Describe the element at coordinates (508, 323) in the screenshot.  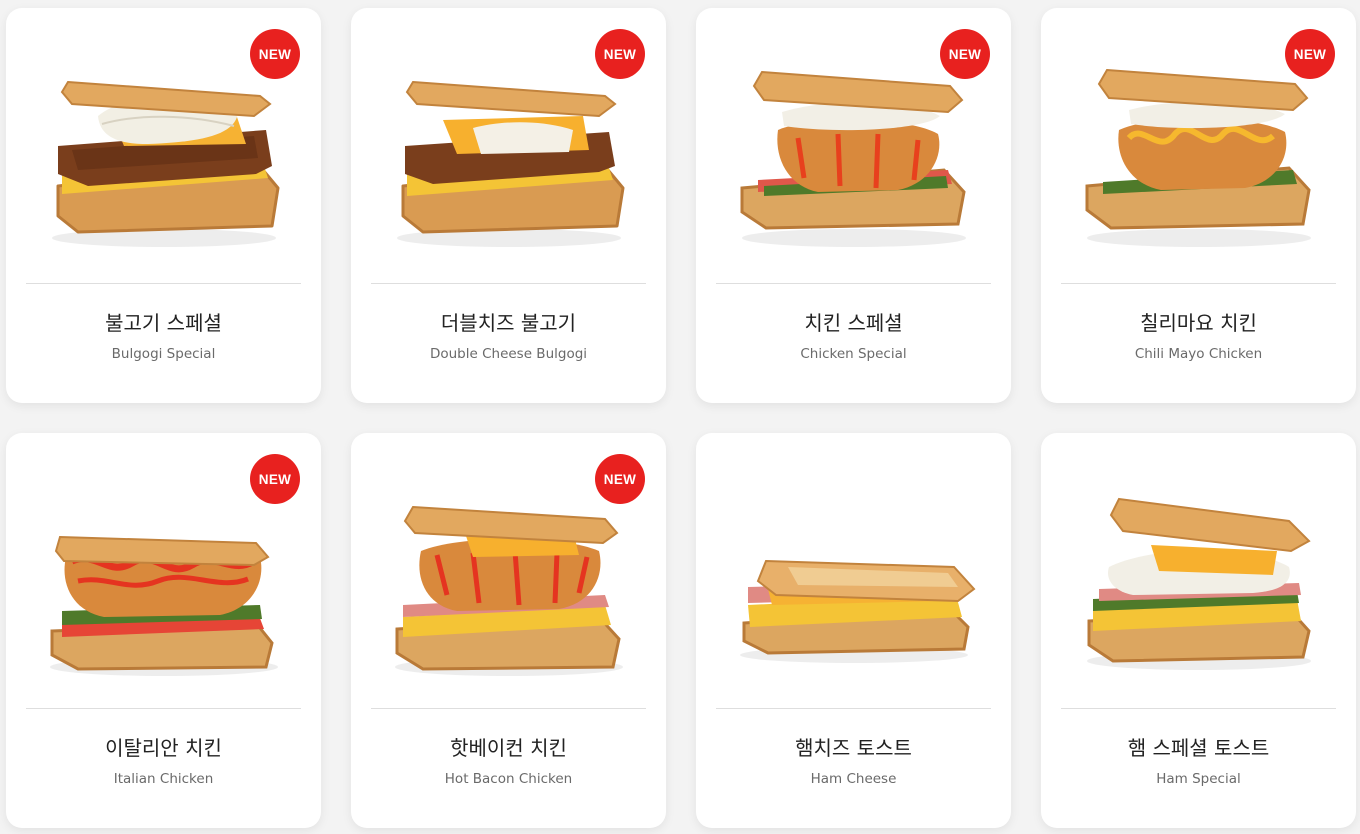
I see `menu-name-korean: 더블치즈 불고기` at that location.